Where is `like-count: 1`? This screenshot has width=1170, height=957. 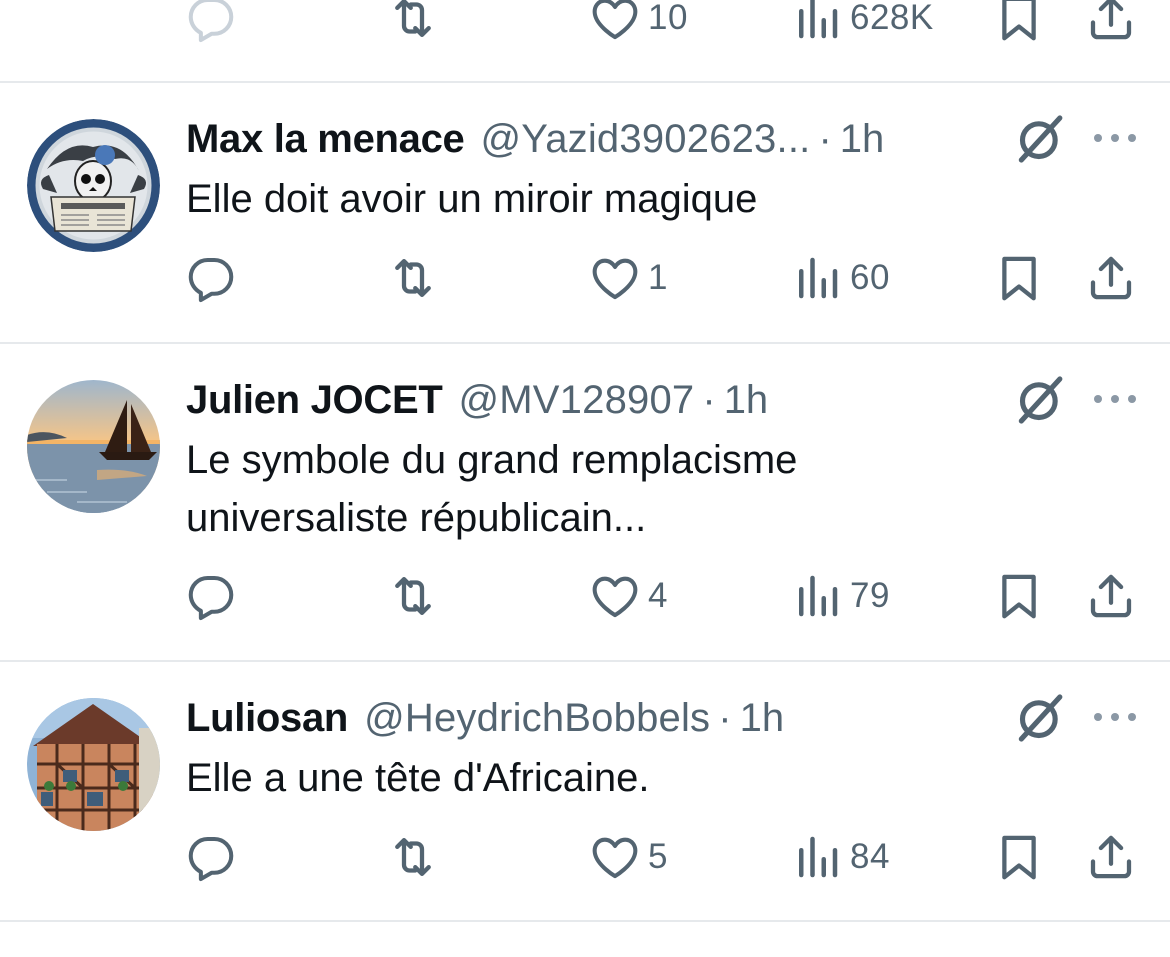 like-count: 1 is located at coordinates (658, 277).